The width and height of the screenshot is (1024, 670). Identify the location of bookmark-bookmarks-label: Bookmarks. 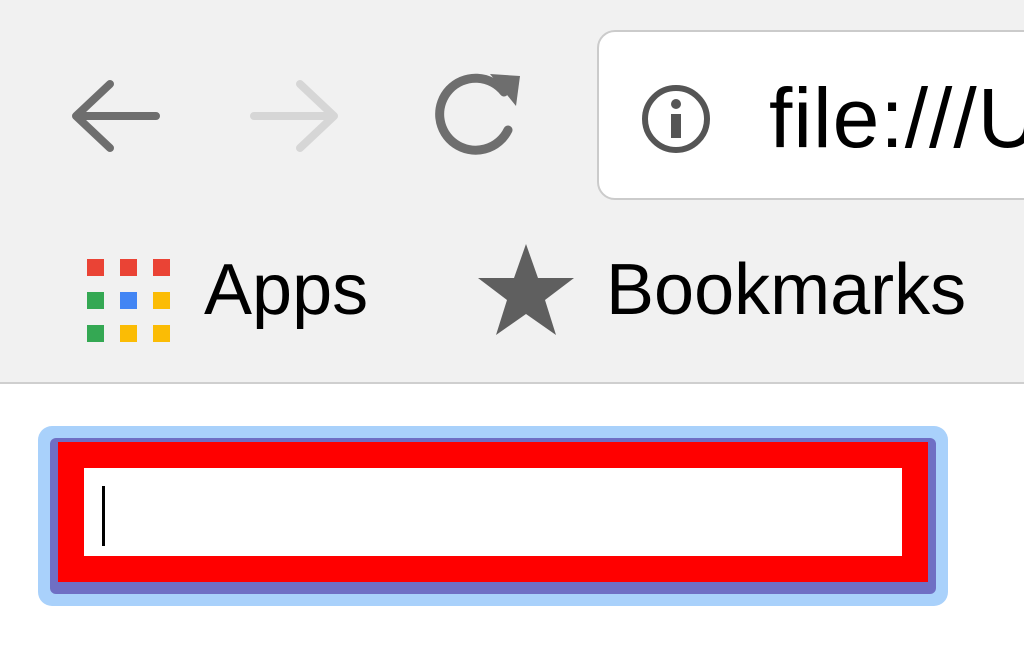
(786, 290).